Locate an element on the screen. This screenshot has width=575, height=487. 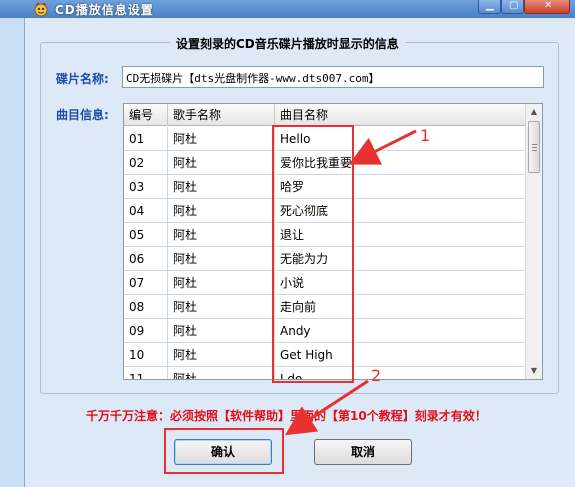
table-row: 11 阿杜 I do is located at coordinates (325, 373).